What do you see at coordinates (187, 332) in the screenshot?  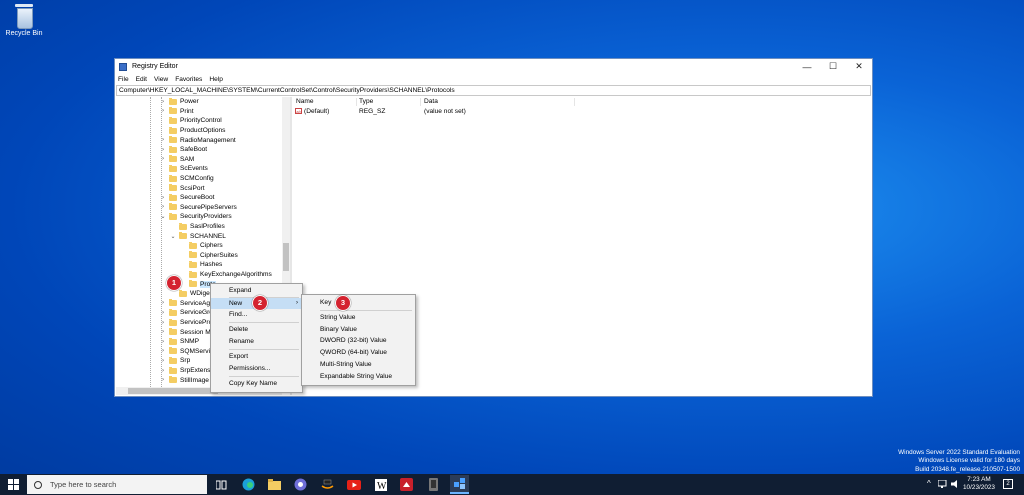 I see `tree-item: › Session Ma` at bounding box center [187, 332].